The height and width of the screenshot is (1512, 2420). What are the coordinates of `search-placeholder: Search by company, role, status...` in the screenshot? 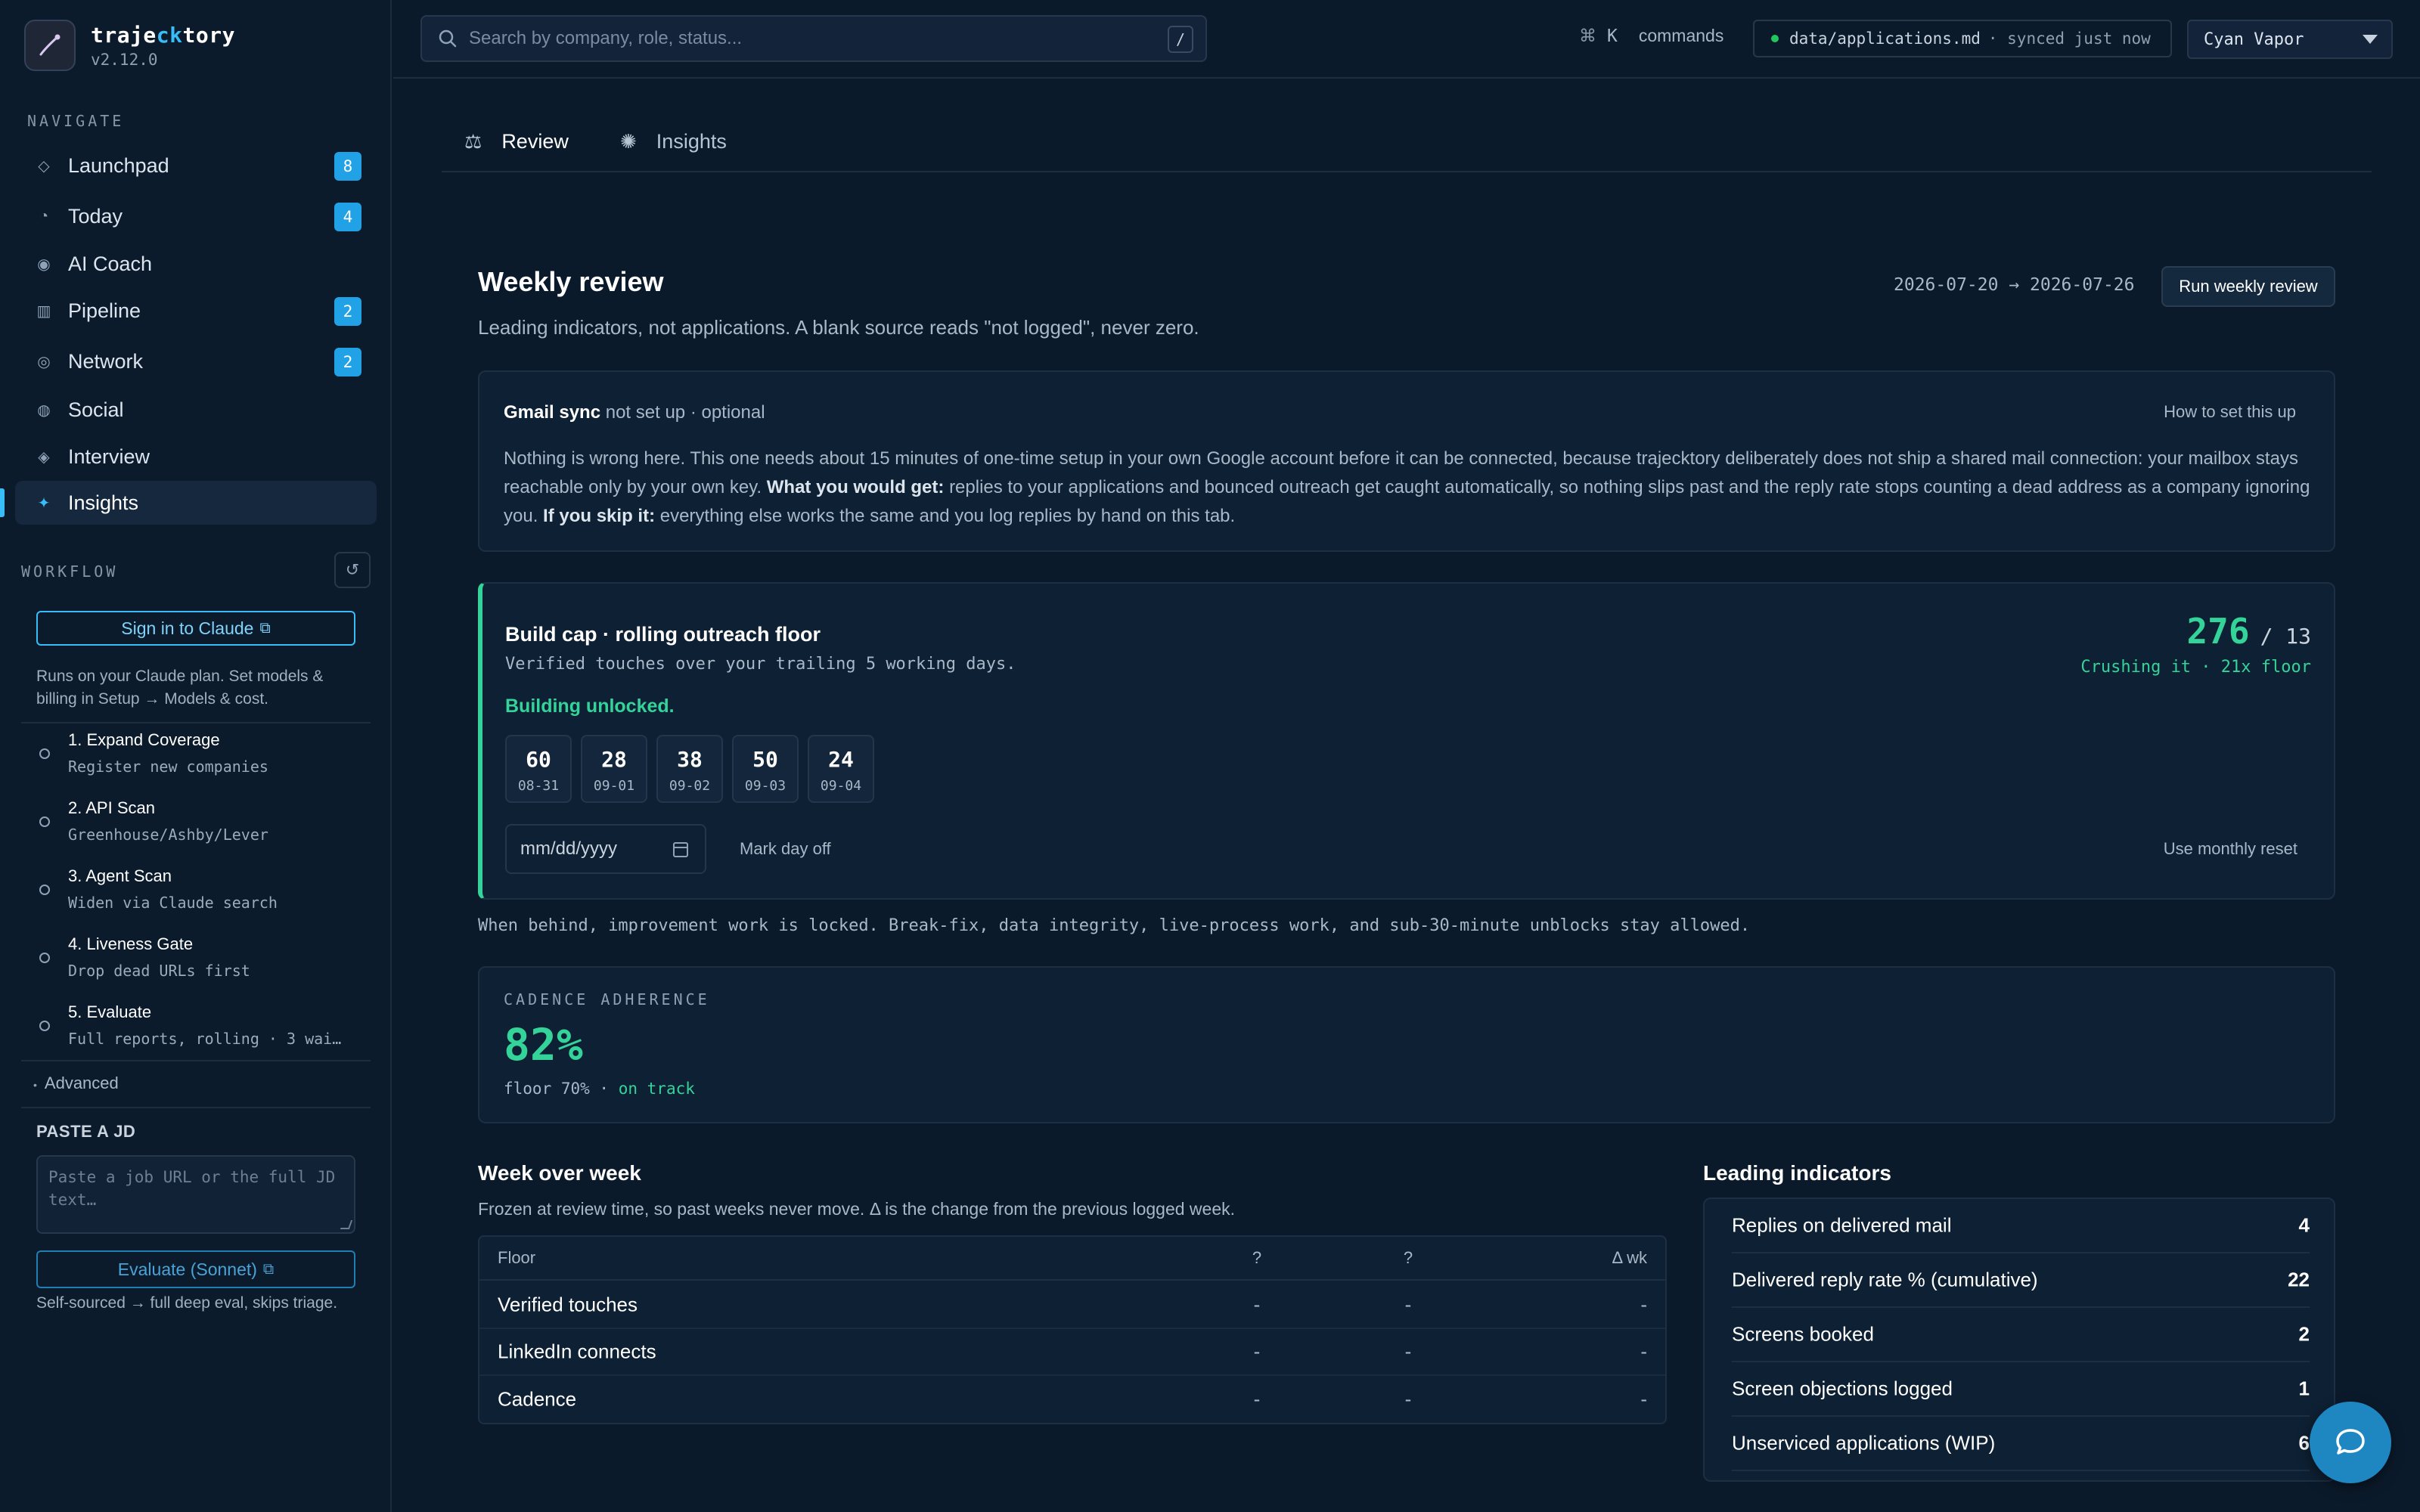 It's located at (606, 38).